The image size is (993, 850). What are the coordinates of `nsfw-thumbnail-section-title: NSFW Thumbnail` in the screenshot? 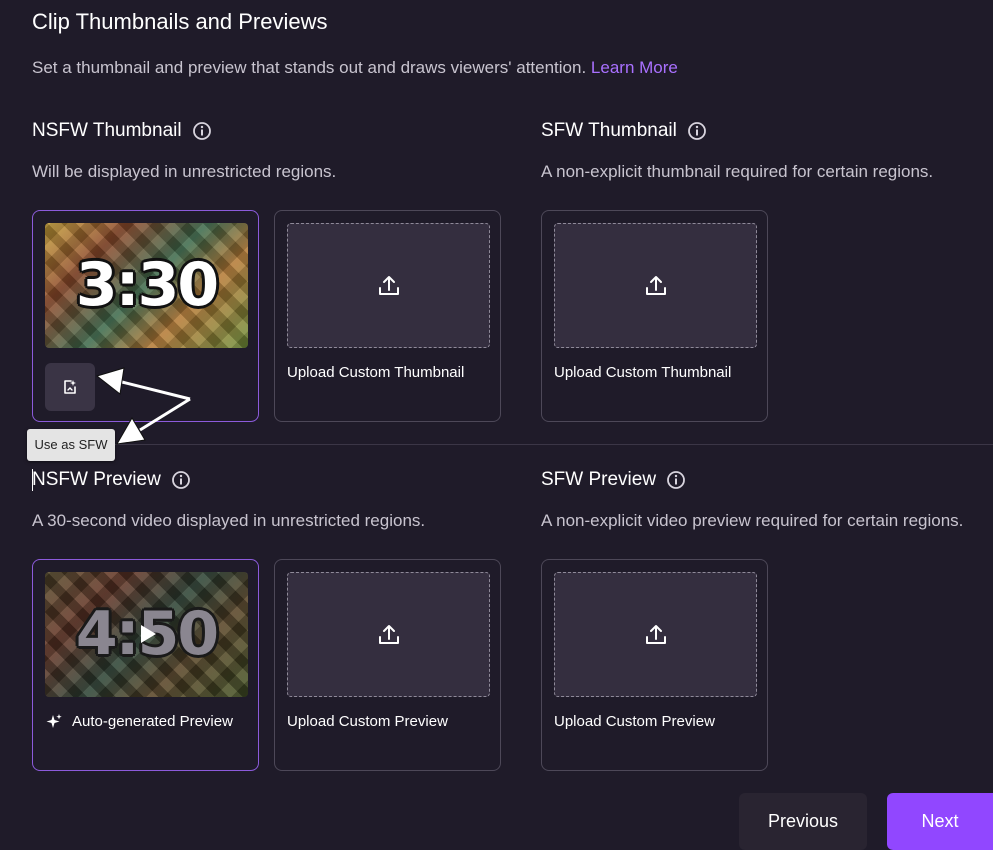 It's located at (122, 131).